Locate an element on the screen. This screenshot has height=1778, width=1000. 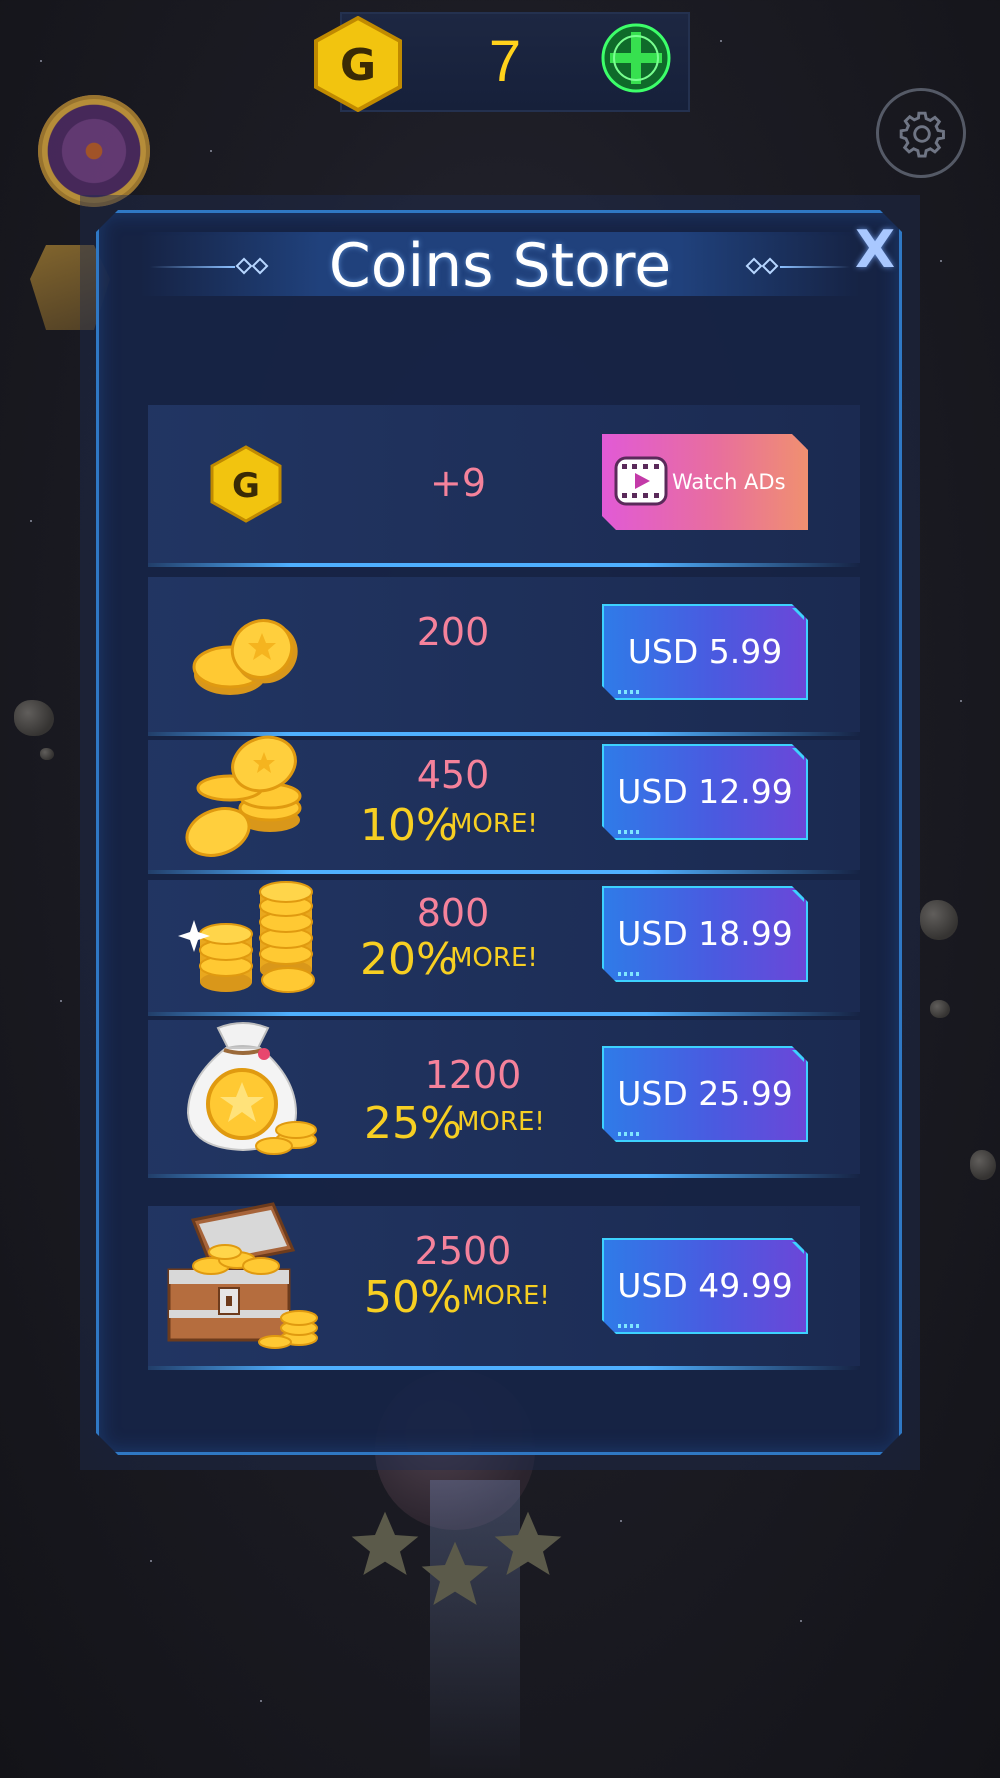
price-label: USD 18.99 is located at coordinates (705, 933).